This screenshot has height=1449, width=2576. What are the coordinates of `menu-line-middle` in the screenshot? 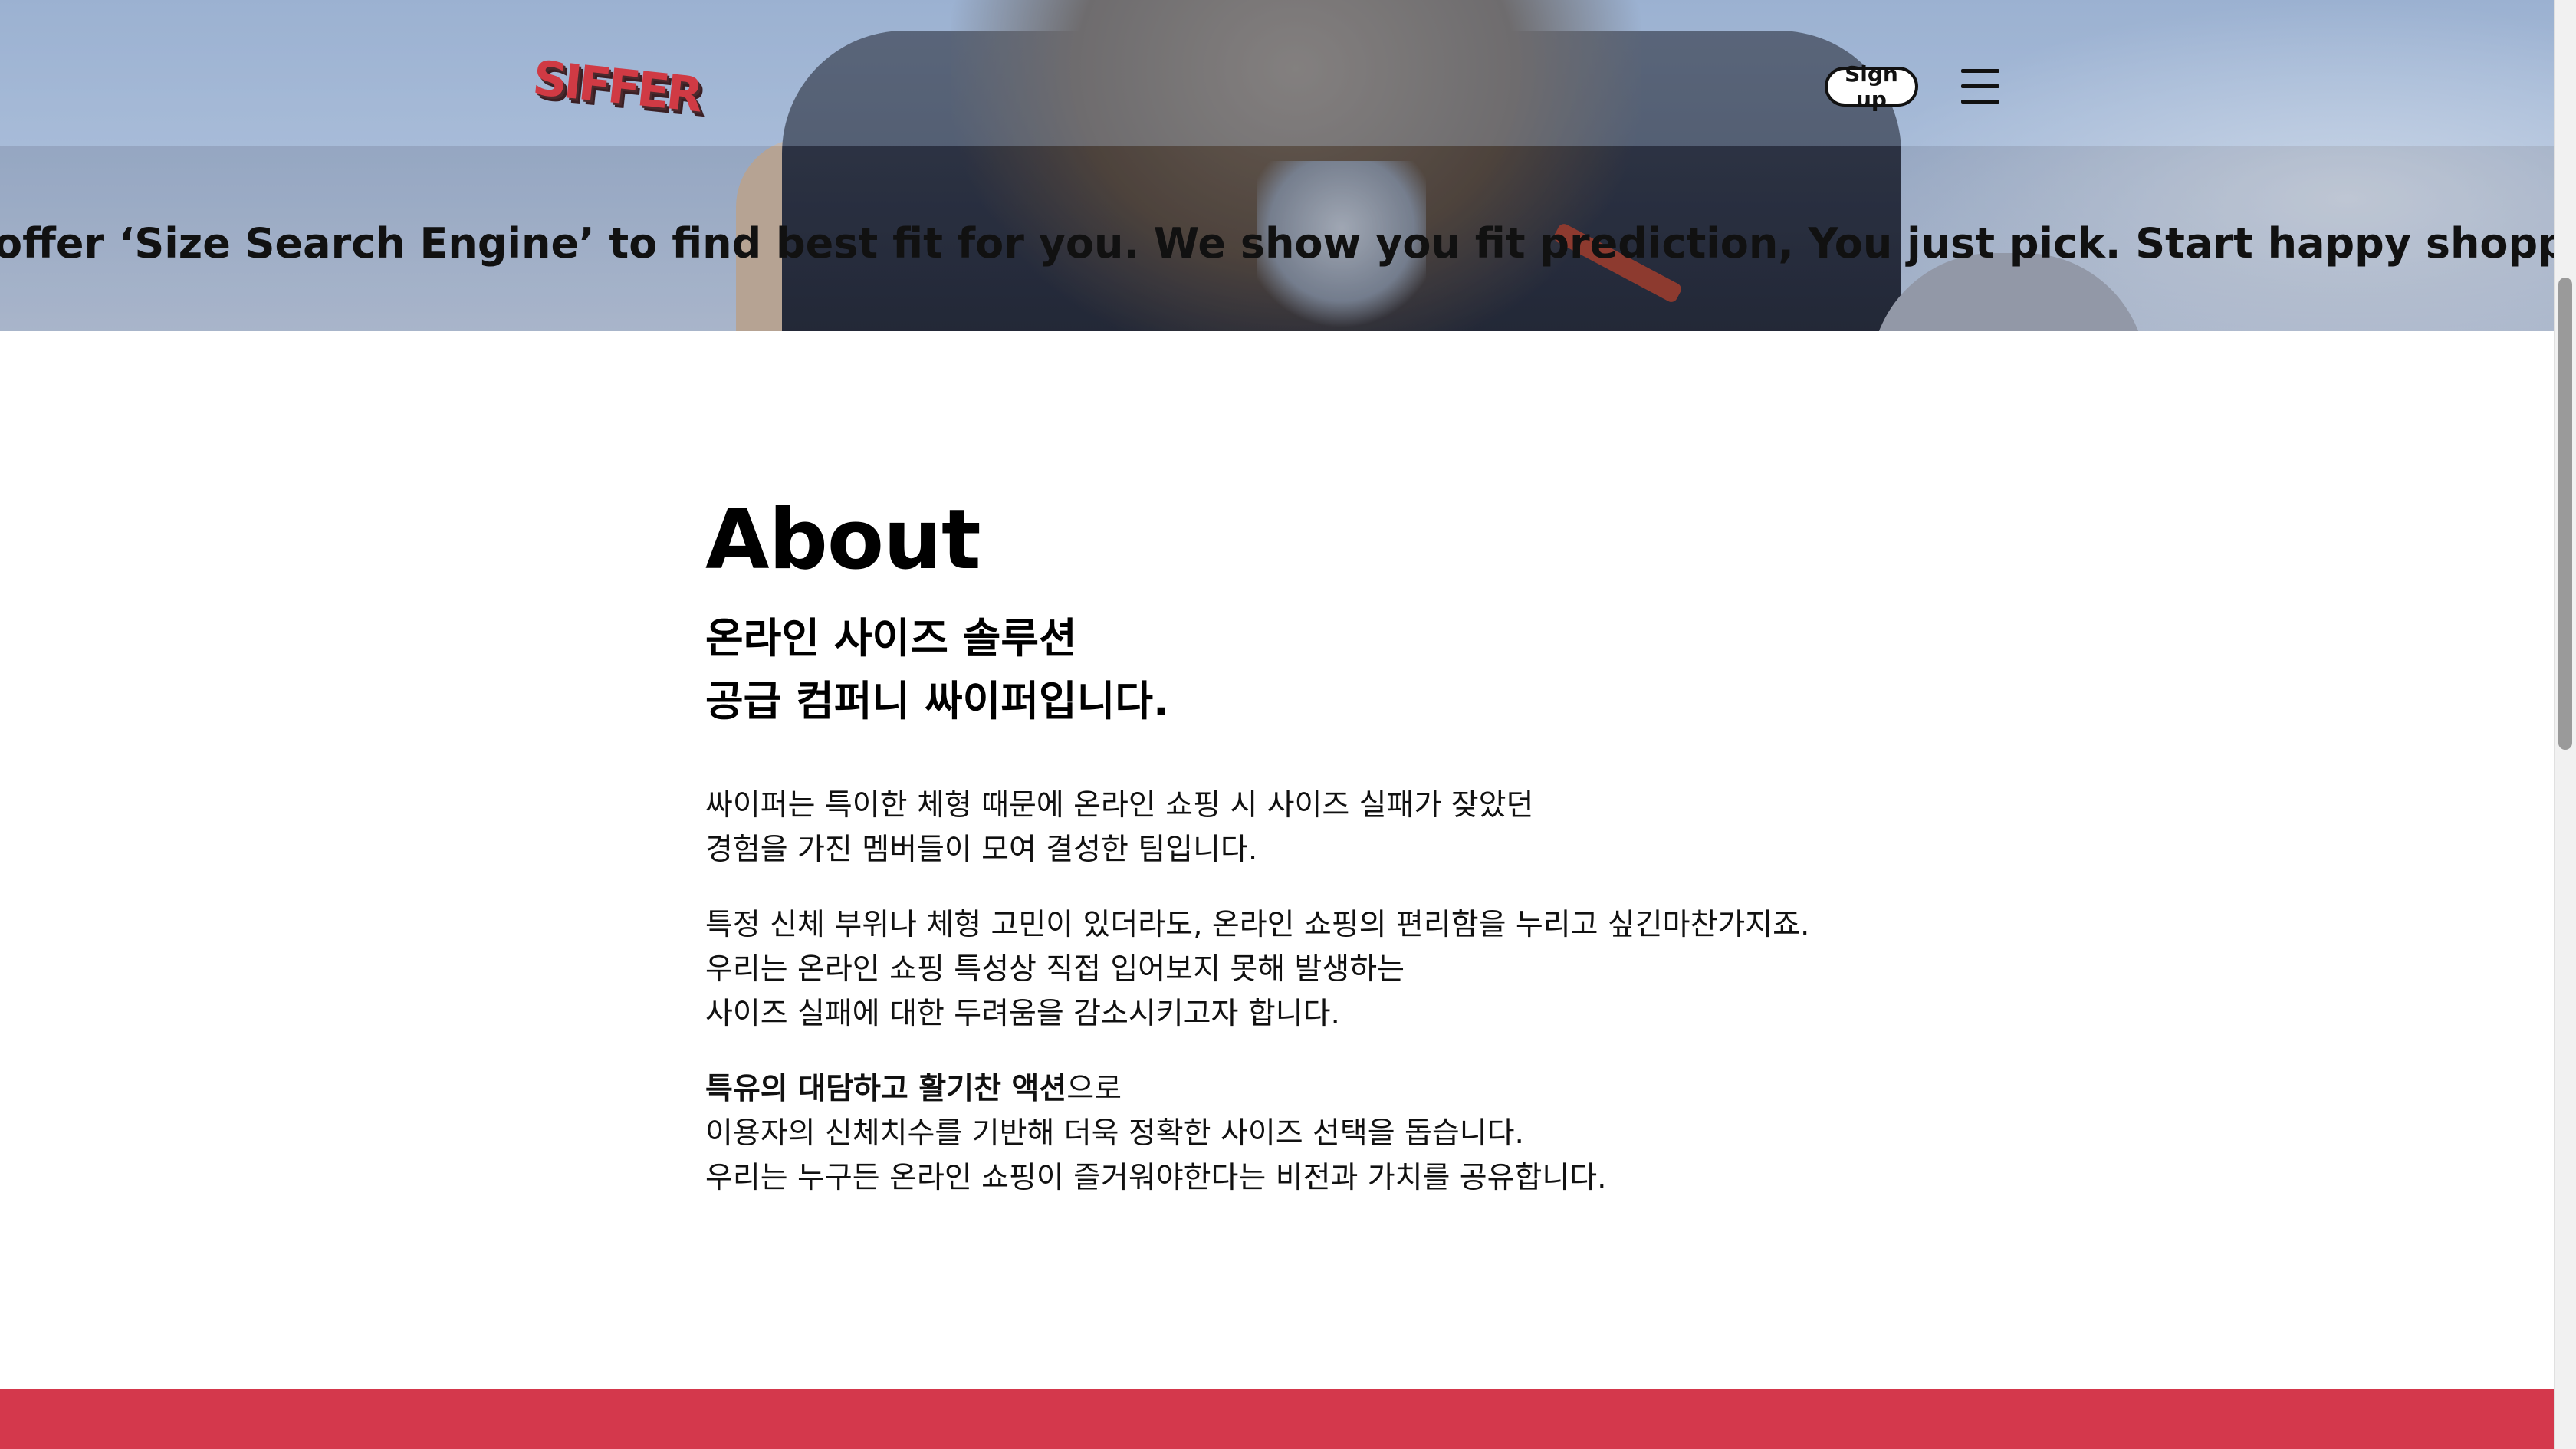 It's located at (1980, 86).